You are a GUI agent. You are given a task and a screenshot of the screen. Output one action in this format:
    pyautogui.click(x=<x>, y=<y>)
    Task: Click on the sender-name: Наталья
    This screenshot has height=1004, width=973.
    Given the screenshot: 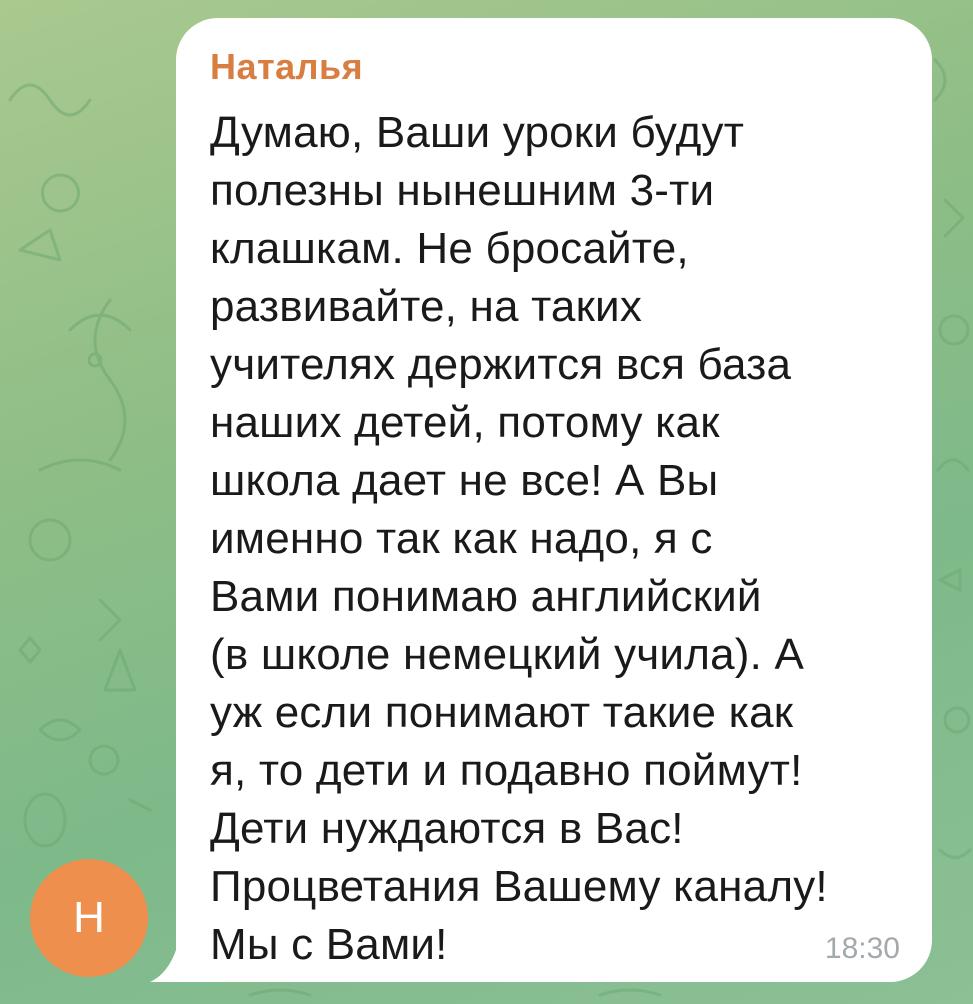 What is the action you would take?
    pyautogui.click(x=286, y=67)
    